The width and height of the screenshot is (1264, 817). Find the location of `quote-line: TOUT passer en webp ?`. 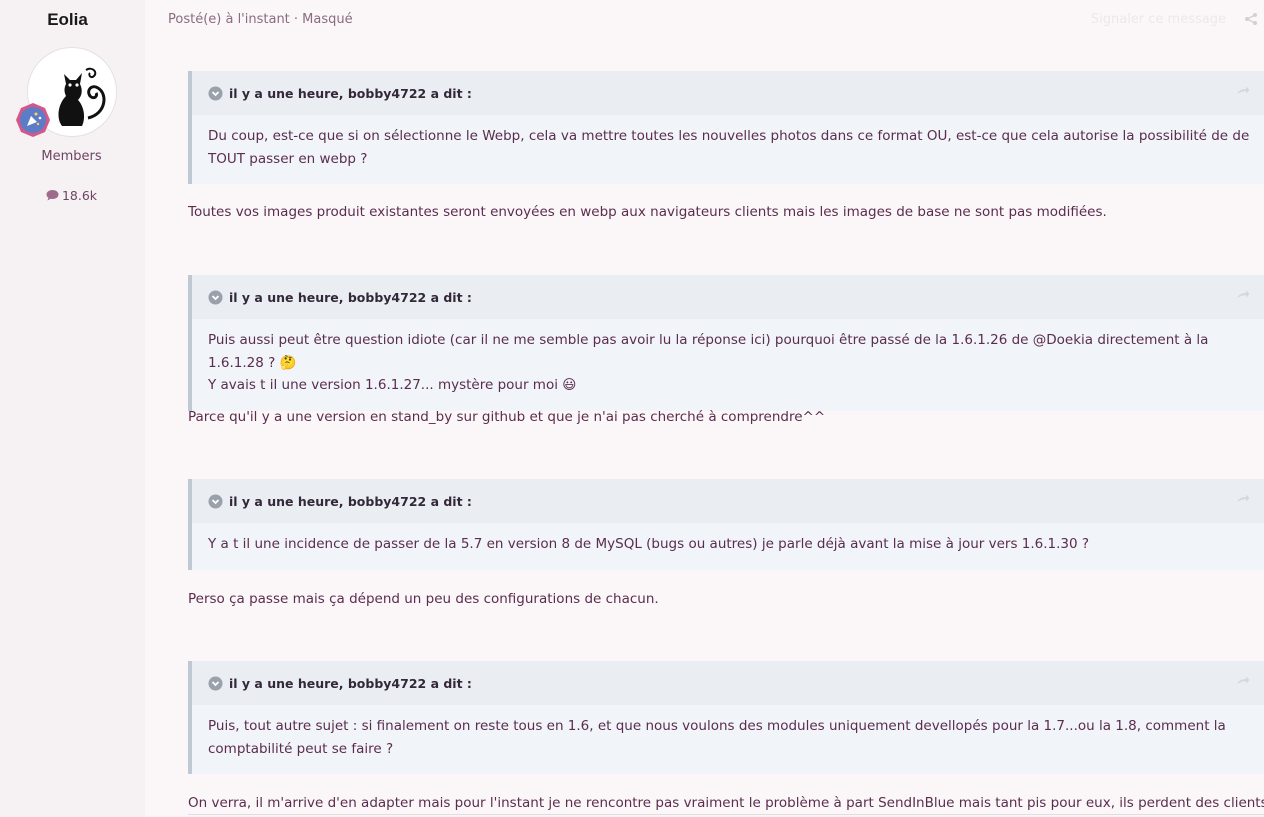

quote-line: TOUT passer en webp ? is located at coordinates (288, 158).